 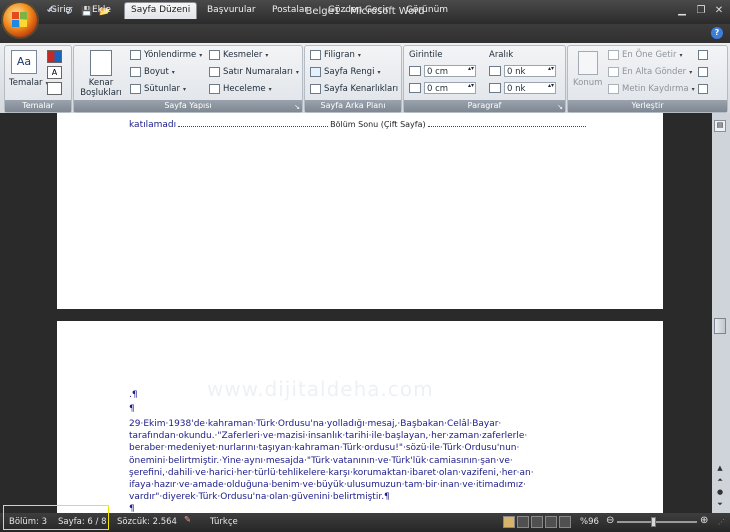 I want to click on full-screen-view-icon, so click(x=523, y=522).